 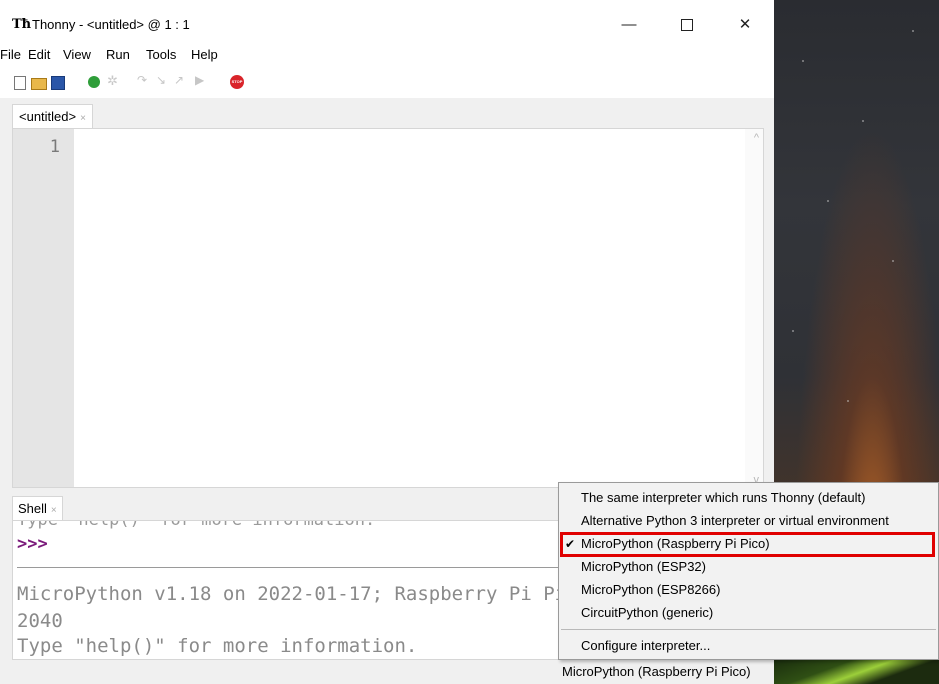 I want to click on menu-edit: Edit, so click(x=39, y=54).